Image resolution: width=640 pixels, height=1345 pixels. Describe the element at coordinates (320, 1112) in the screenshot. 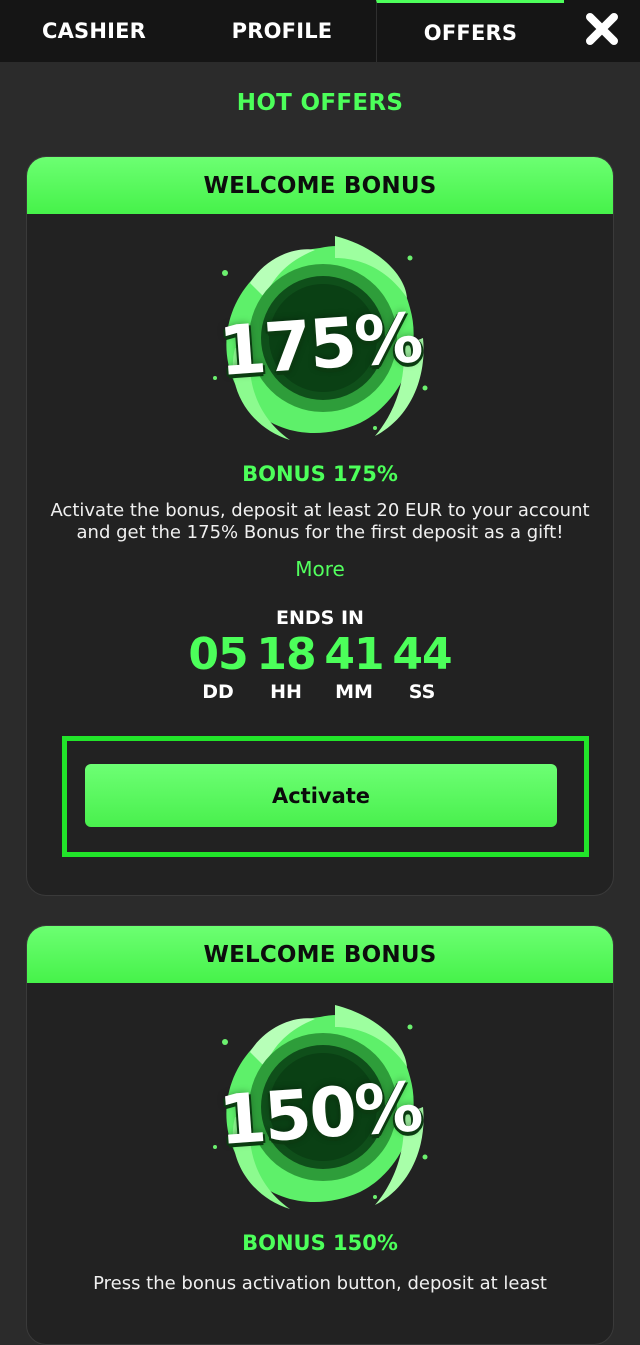

I see `bonus-badge-image: 150%` at that location.